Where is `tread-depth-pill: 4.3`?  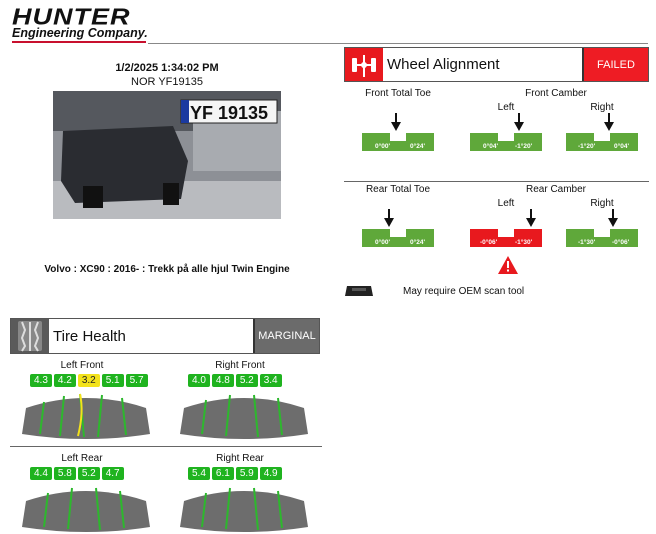
tread-depth-pill: 4.3 is located at coordinates (41, 380).